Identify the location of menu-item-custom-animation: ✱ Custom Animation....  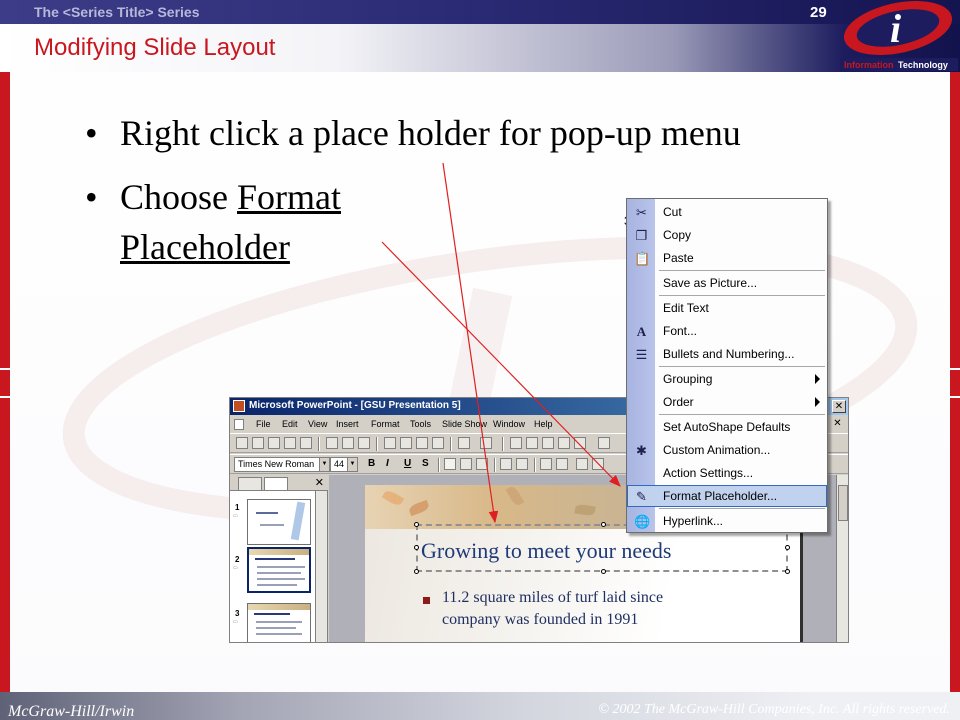
(727, 450).